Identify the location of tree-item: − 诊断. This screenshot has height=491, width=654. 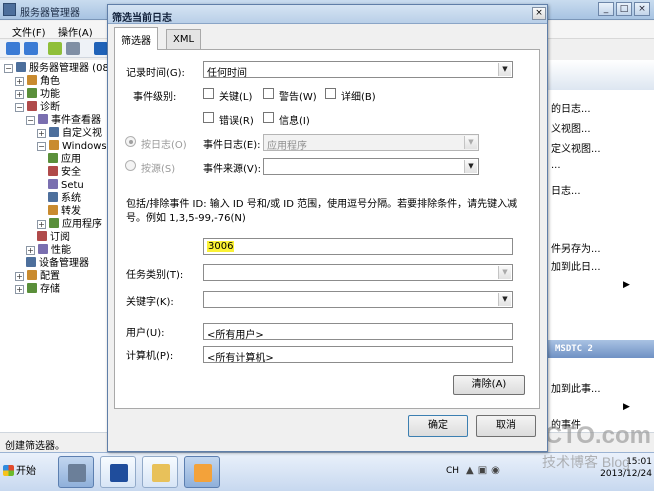
(37, 107).